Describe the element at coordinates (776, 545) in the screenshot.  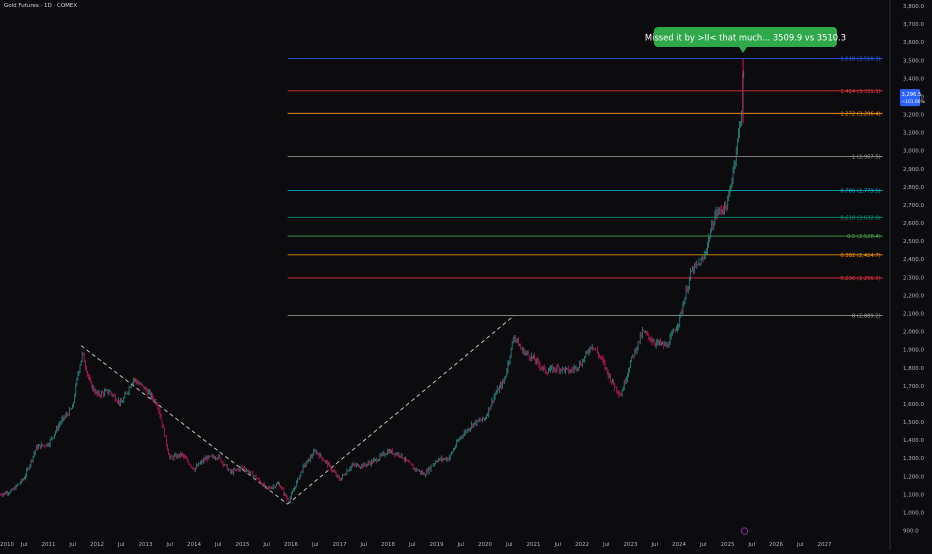
I see `x-tick-label: 2026` at that location.